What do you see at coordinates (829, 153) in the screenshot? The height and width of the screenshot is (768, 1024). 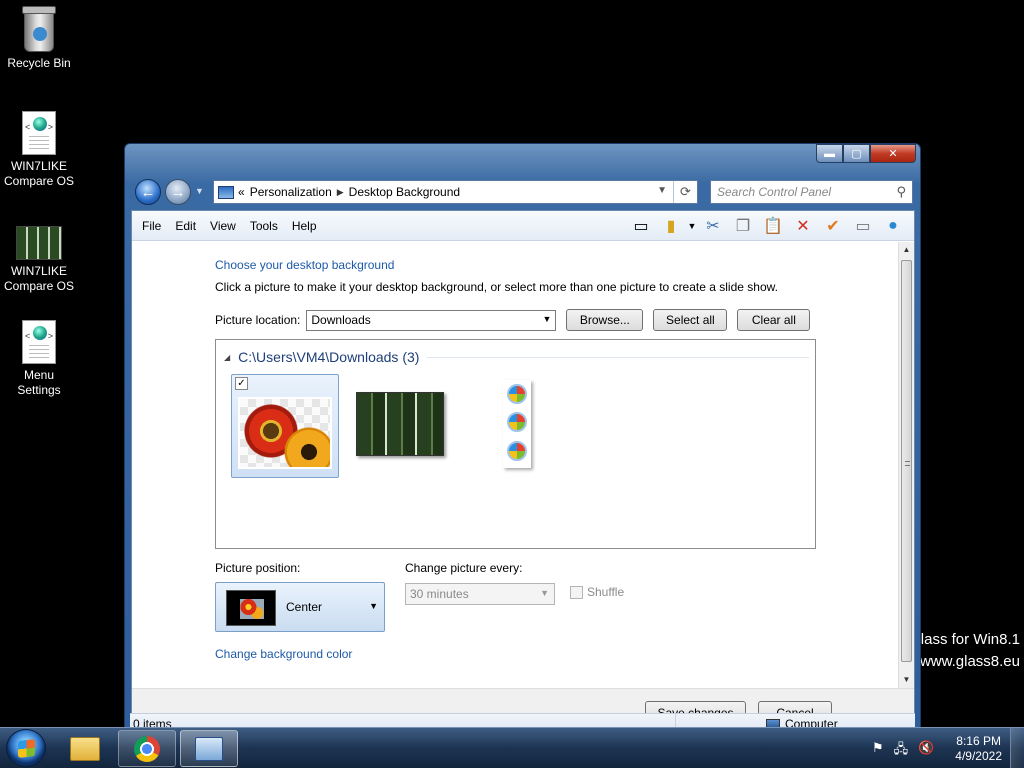 I see `minimize-button: ▬` at bounding box center [829, 153].